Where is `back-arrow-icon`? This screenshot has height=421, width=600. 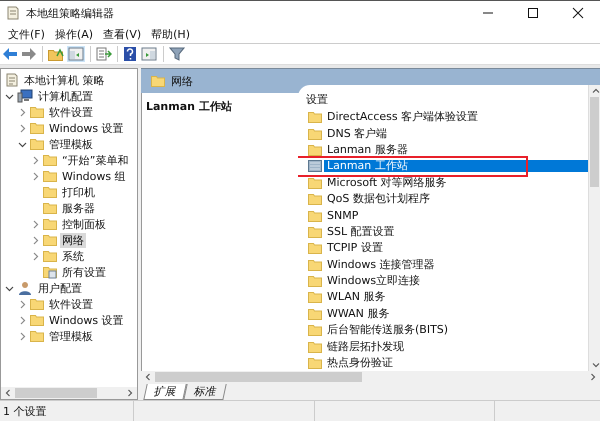 back-arrow-icon is located at coordinates (10, 54).